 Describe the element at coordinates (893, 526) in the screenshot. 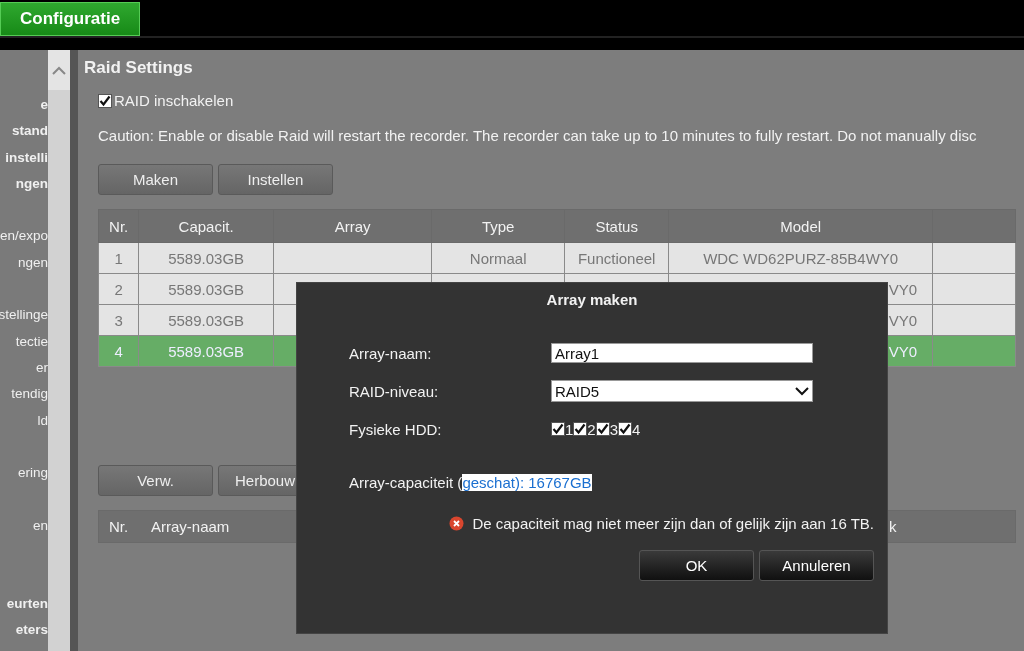

I see `column-header: k` at that location.